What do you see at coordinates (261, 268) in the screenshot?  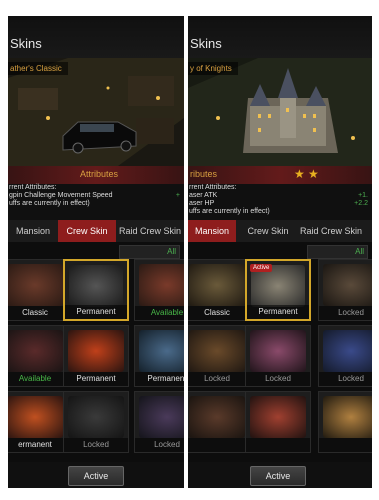 I see `active-badge: Active` at bounding box center [261, 268].